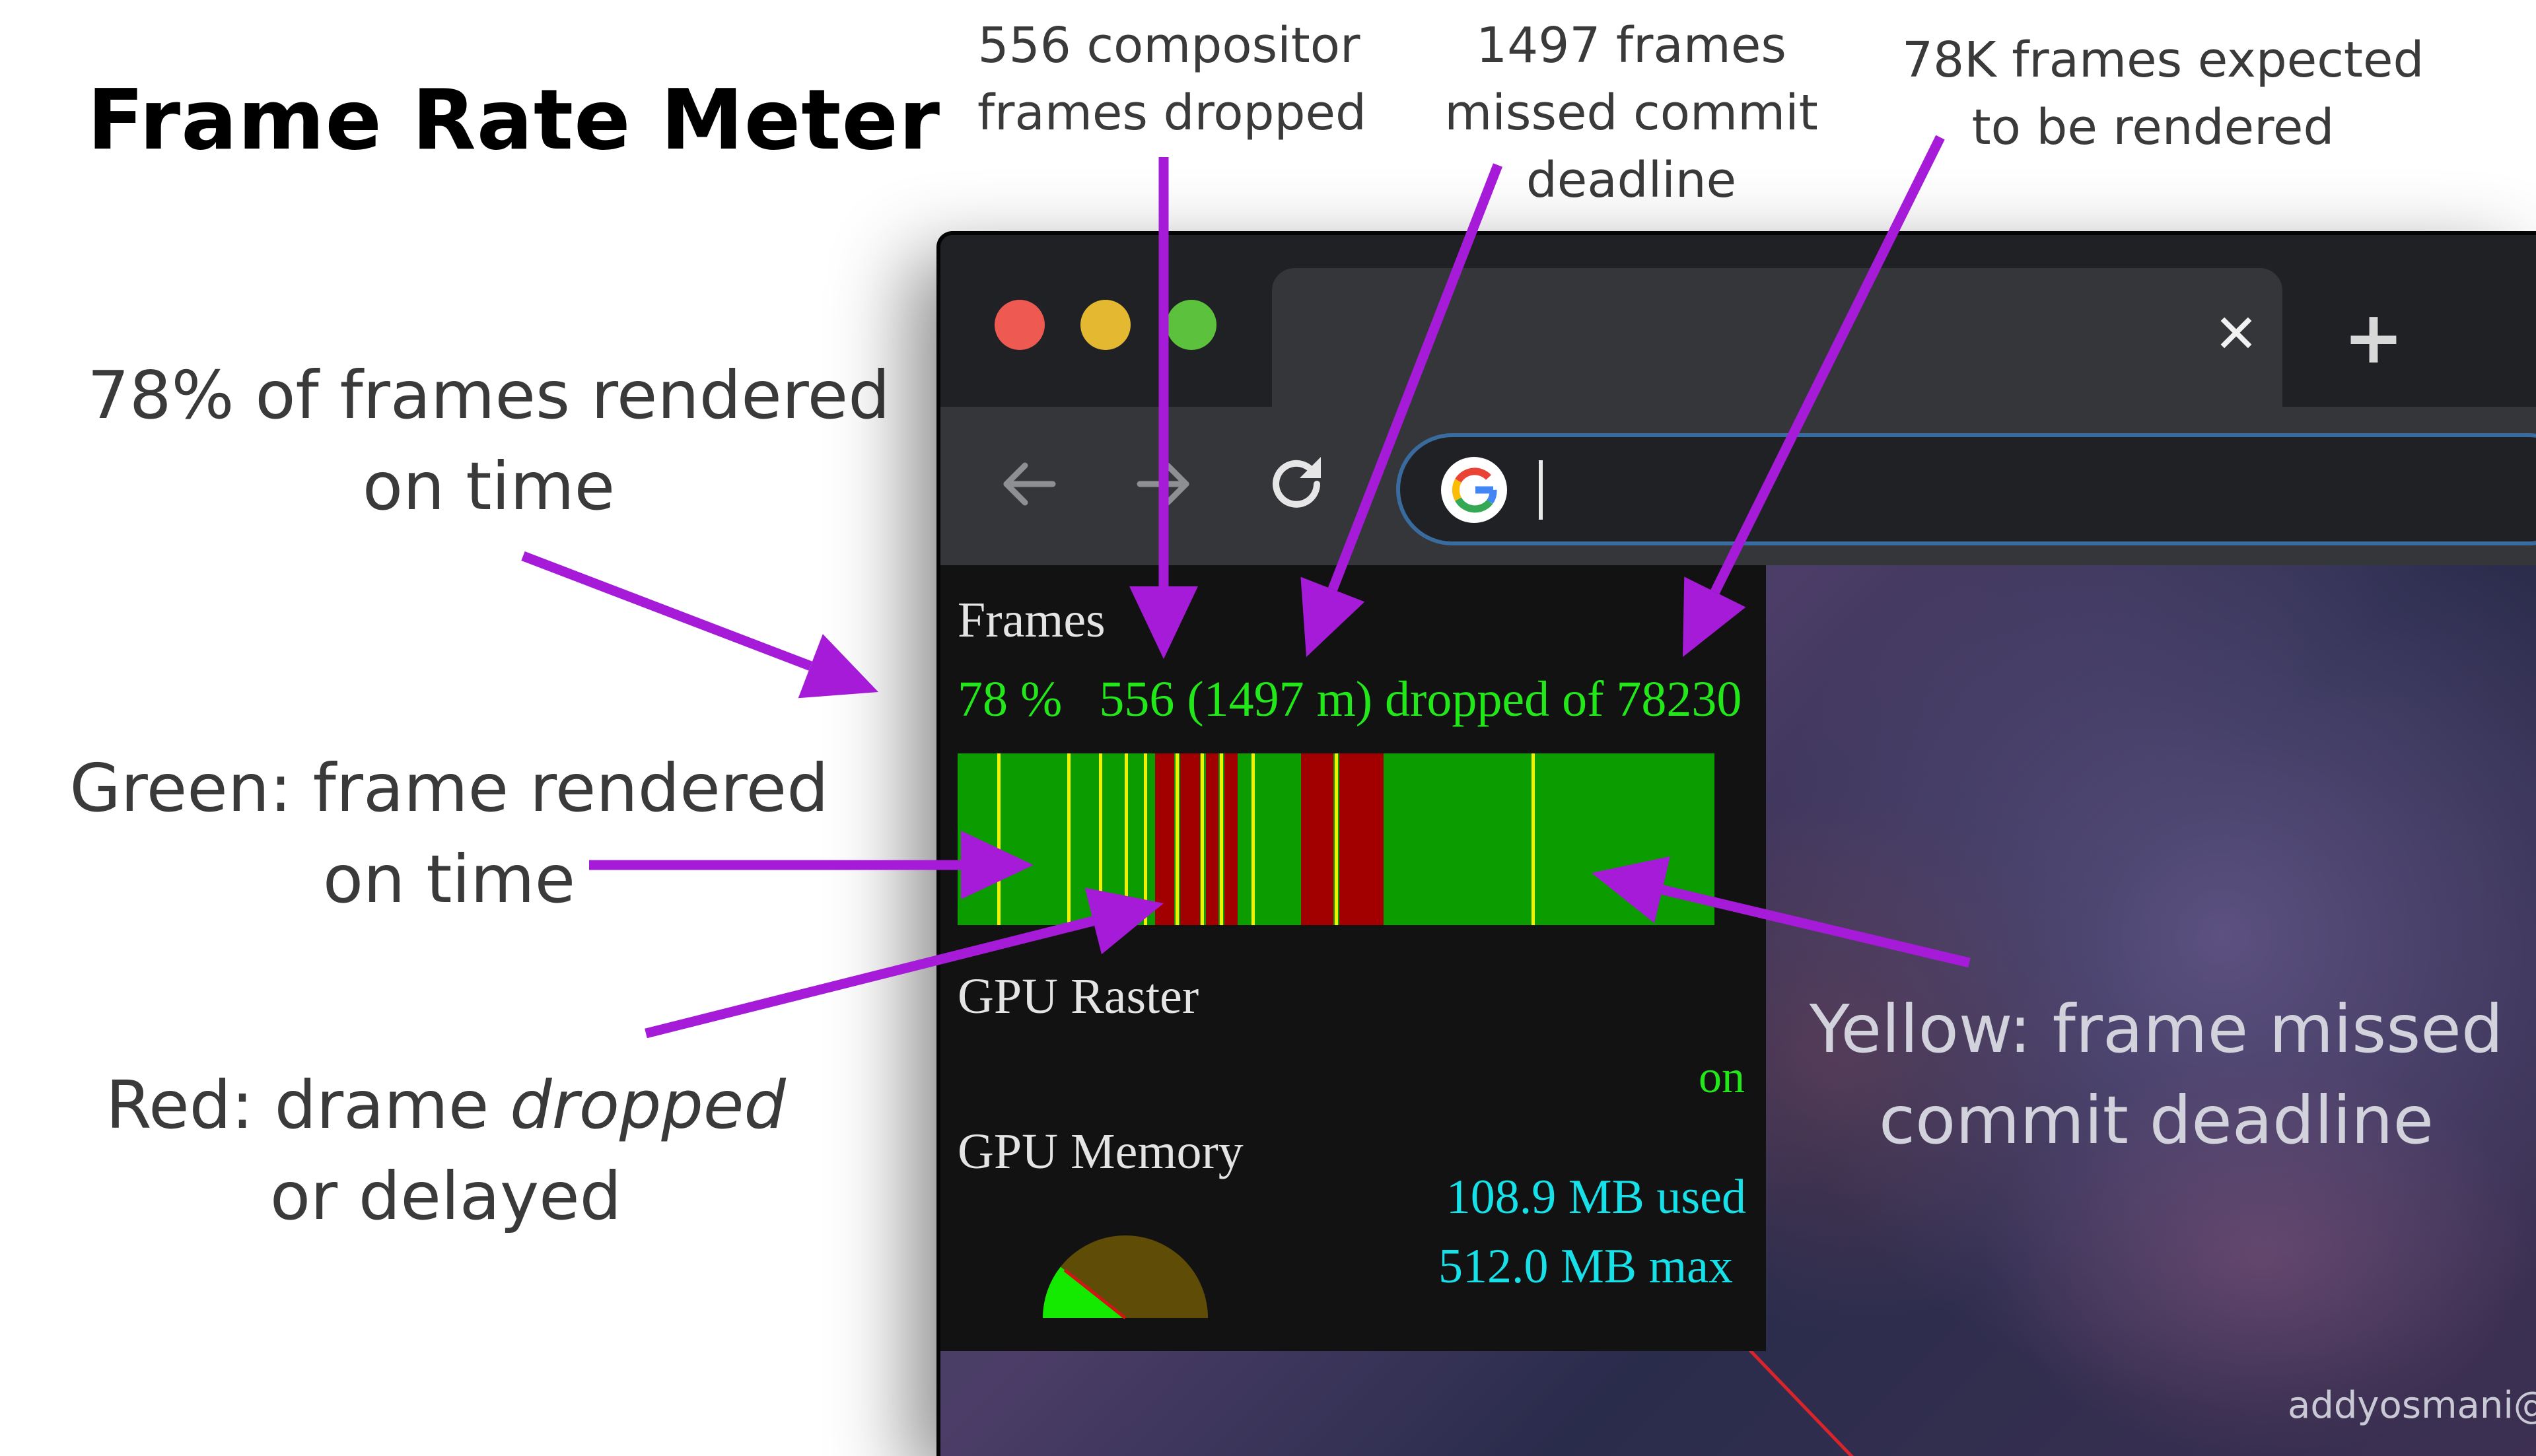  I want to click on gpu-memory-max: 512.0 MB max, so click(1585, 1266).